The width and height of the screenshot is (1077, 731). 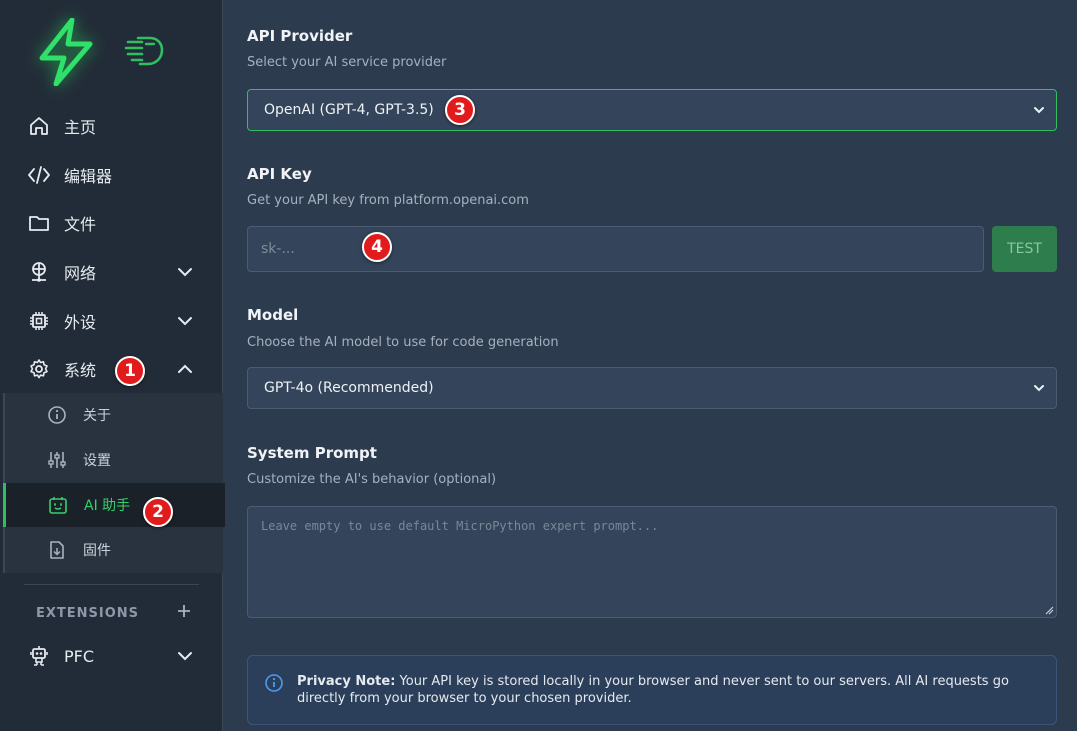 What do you see at coordinates (184, 611) in the screenshot?
I see `add-extension-icon` at bounding box center [184, 611].